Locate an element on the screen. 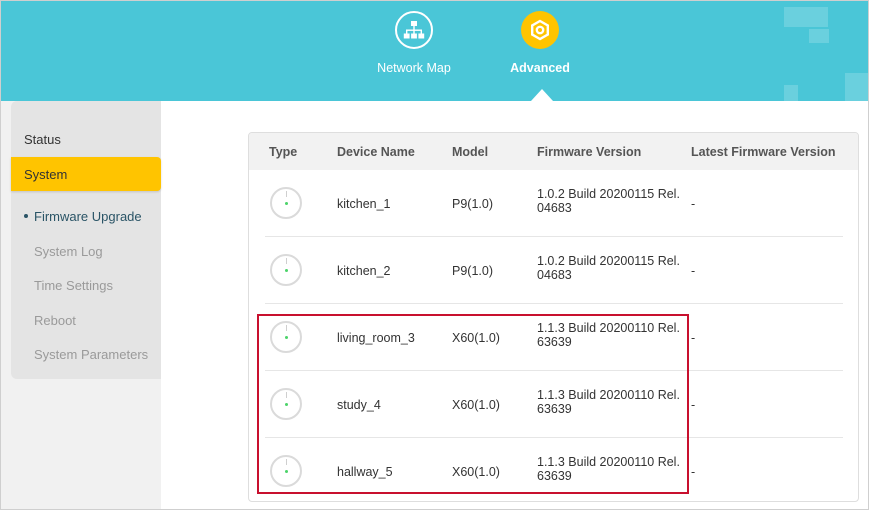  column-header-firmware-version: Firmware Version is located at coordinates (589, 152).